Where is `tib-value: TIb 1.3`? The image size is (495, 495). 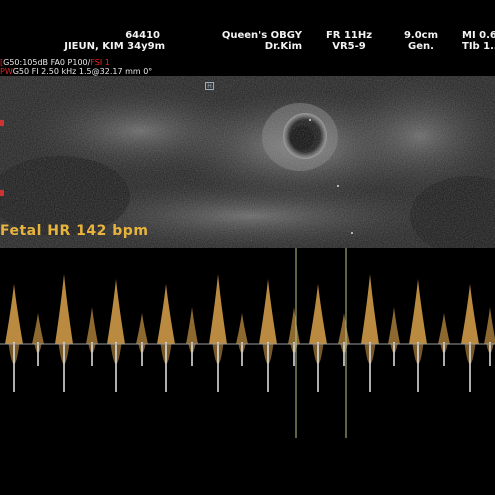 tib-value: TIb 1.3 is located at coordinates (478, 46).